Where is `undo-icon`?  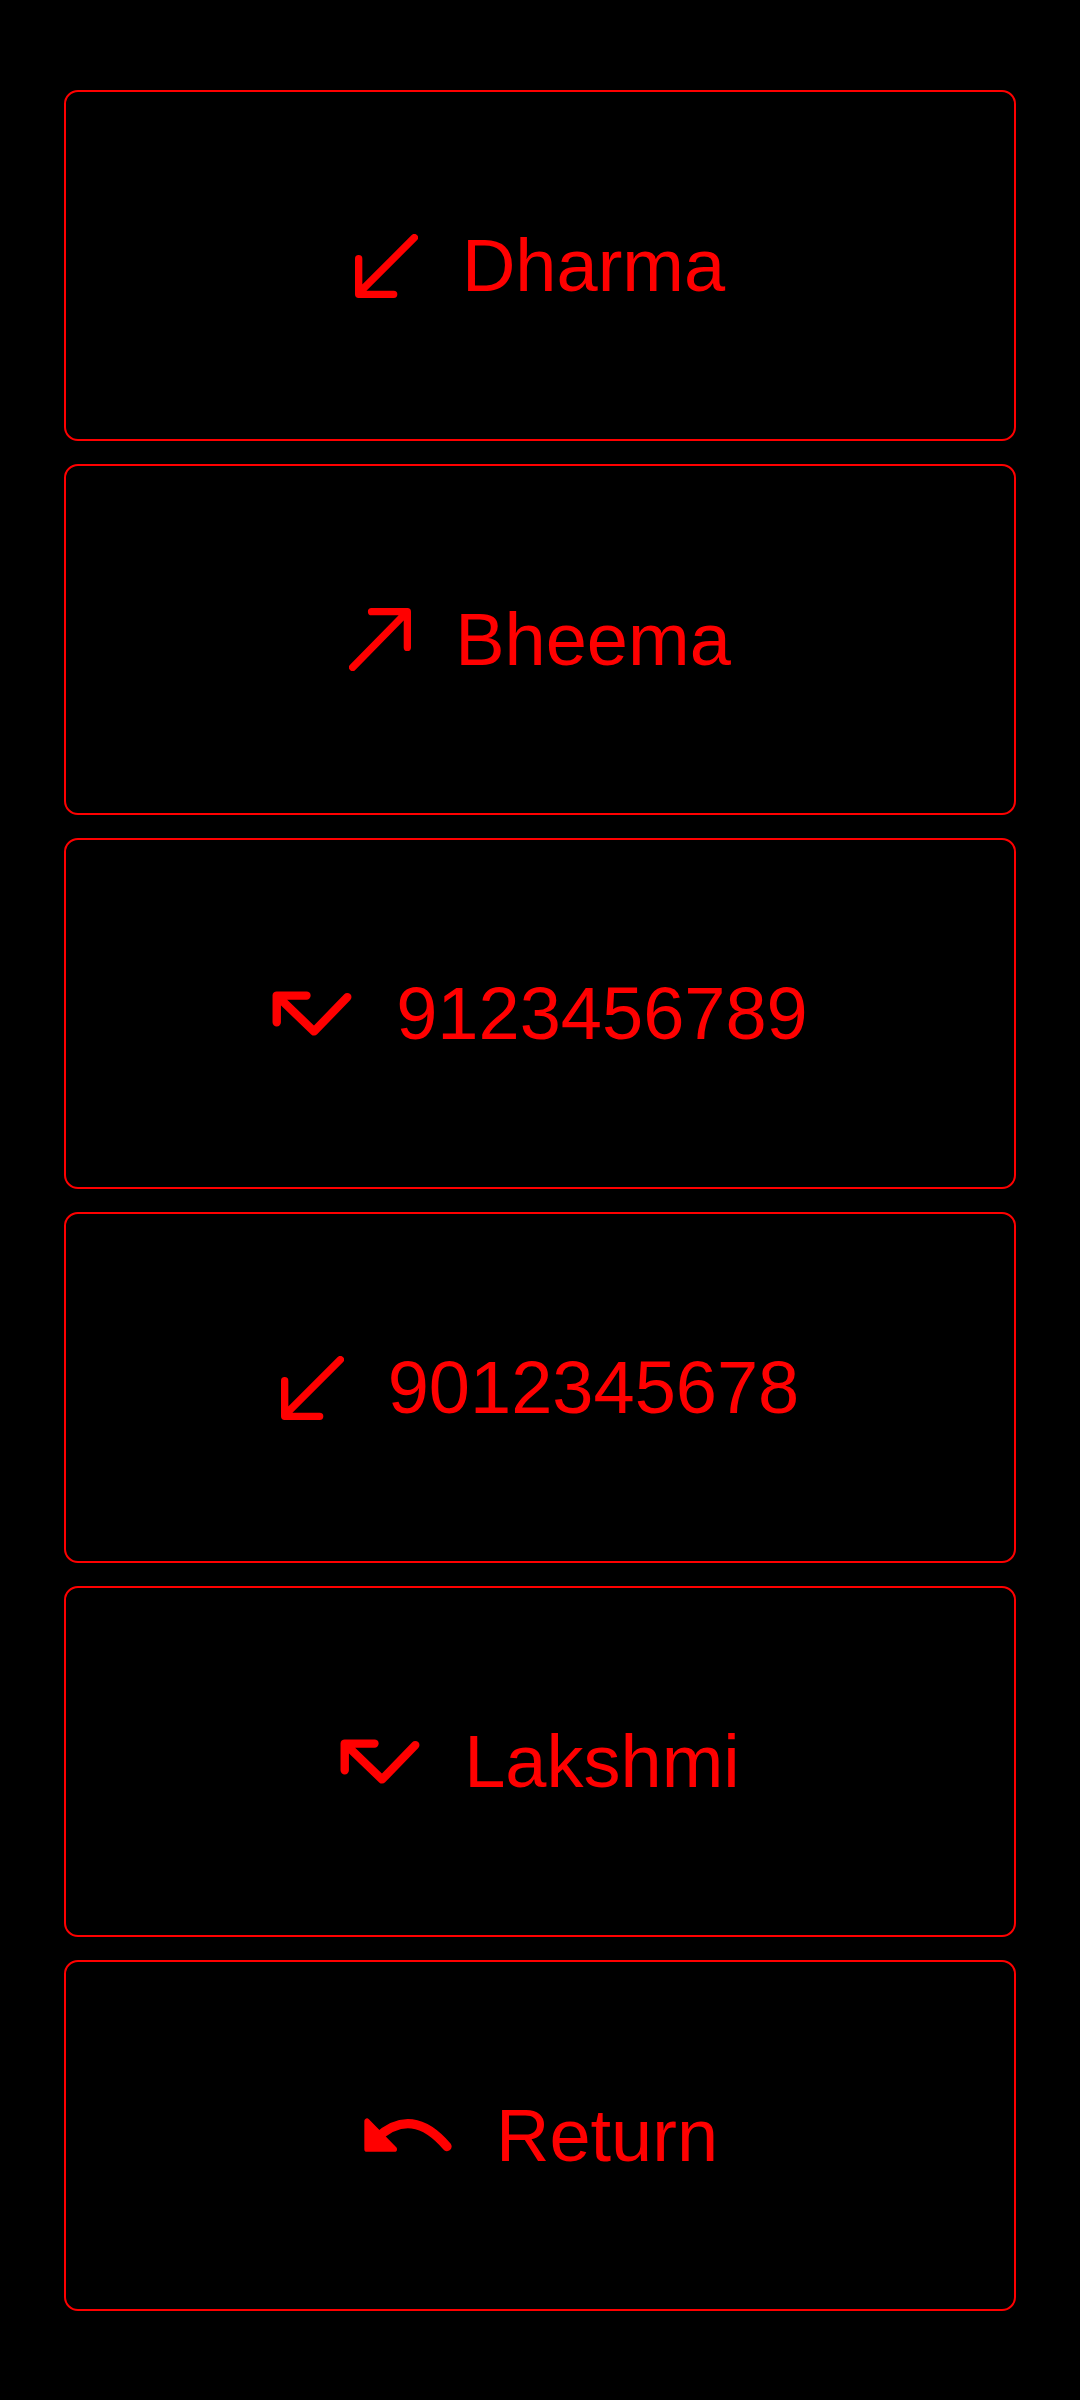 undo-icon is located at coordinates (406, 2135).